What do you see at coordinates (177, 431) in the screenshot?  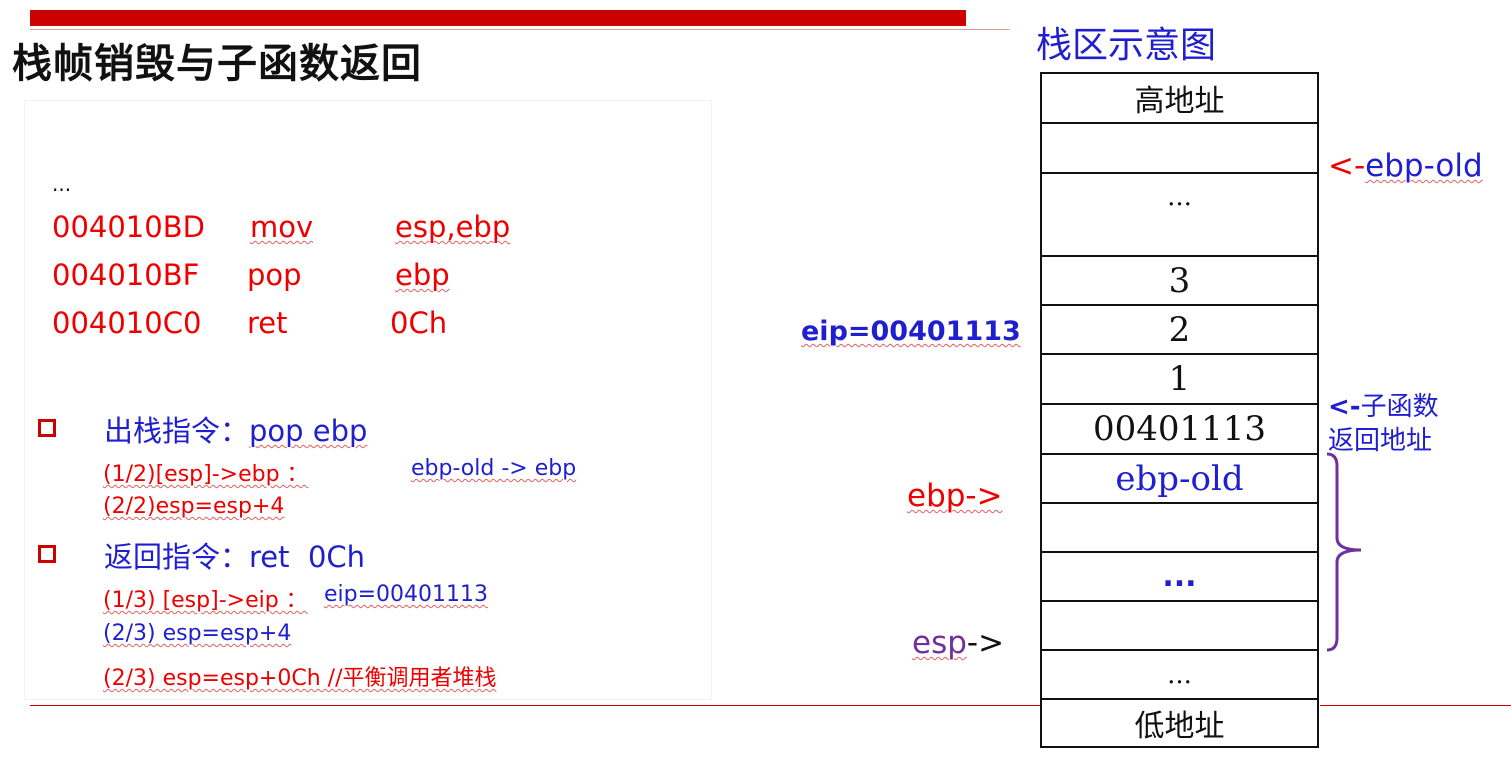 I see `heading-prefix: 出栈指令：` at bounding box center [177, 431].